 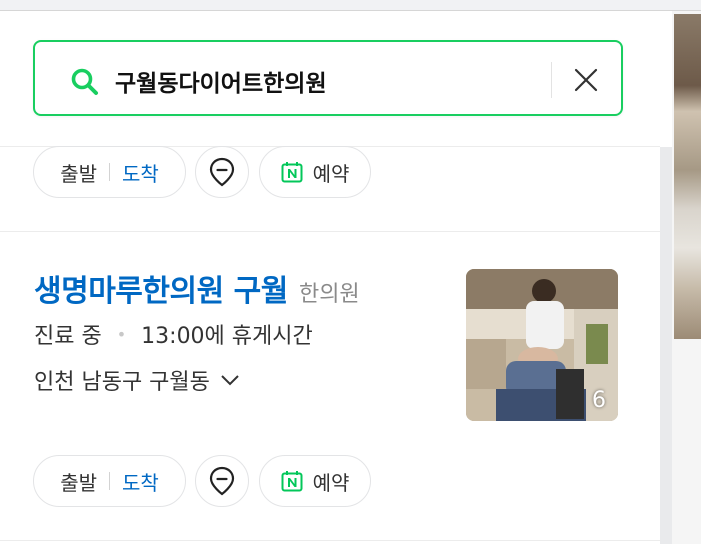 I want to click on address-text: 인천 남동구 구월동, so click(x=122, y=382).